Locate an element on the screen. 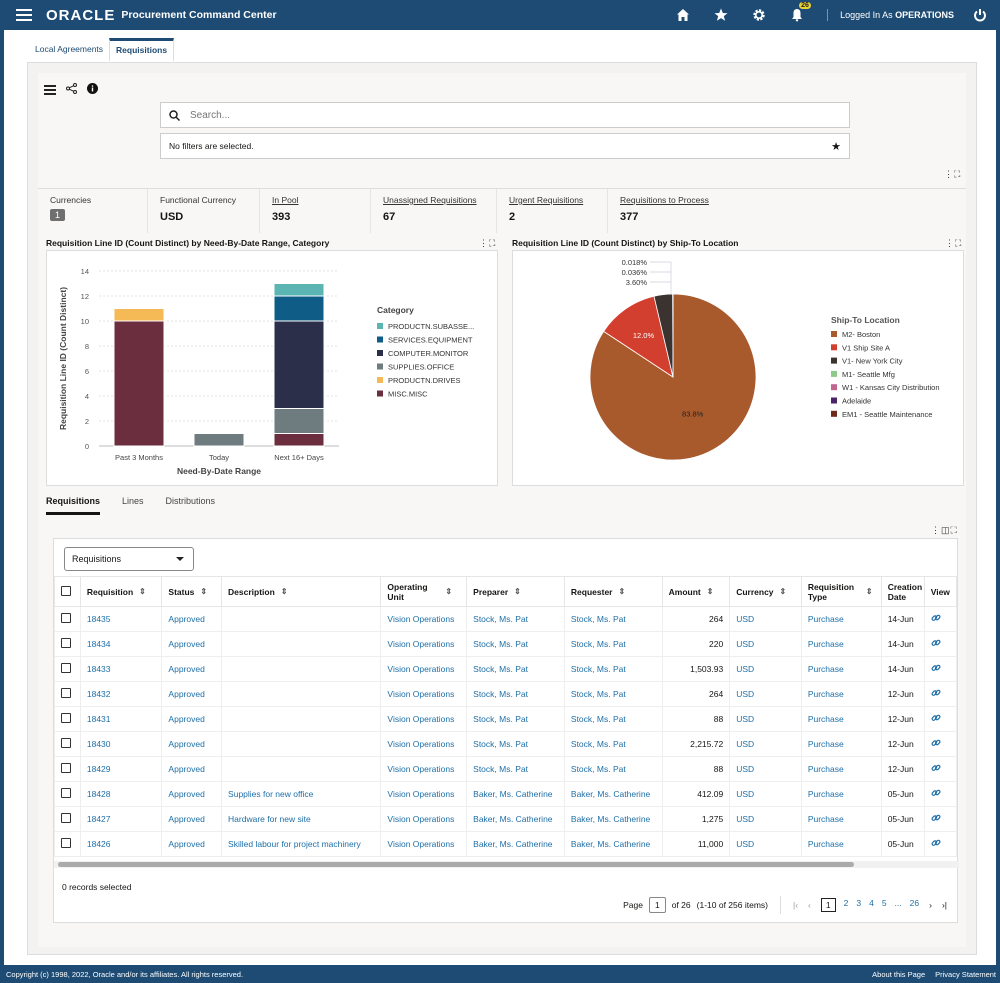 The width and height of the screenshot is (1000, 983). column-header-description: Description ⇕ is located at coordinates (301, 591).